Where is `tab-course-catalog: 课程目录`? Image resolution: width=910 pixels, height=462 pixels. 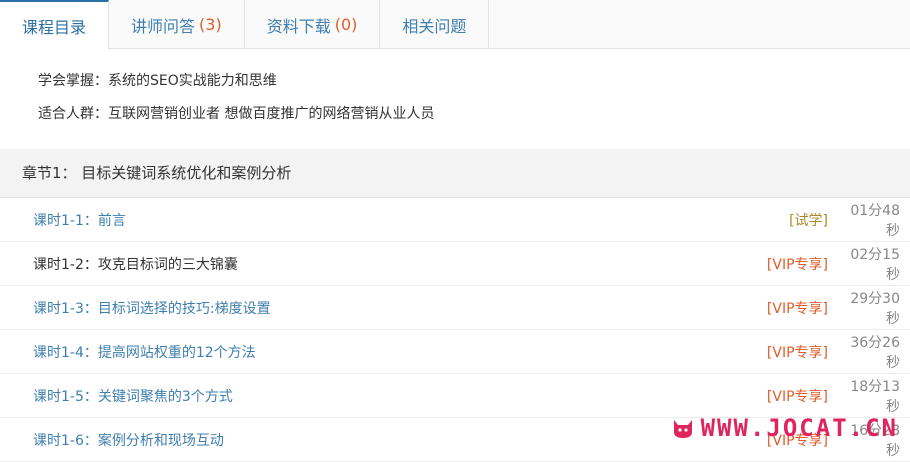 tab-course-catalog: 课程目录 is located at coordinates (54, 25).